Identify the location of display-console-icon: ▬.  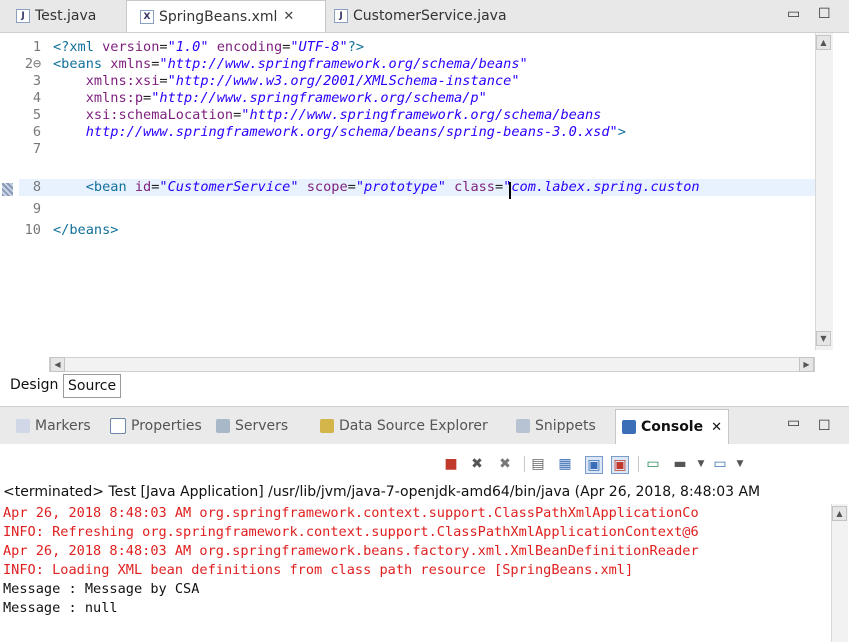
(680, 464).